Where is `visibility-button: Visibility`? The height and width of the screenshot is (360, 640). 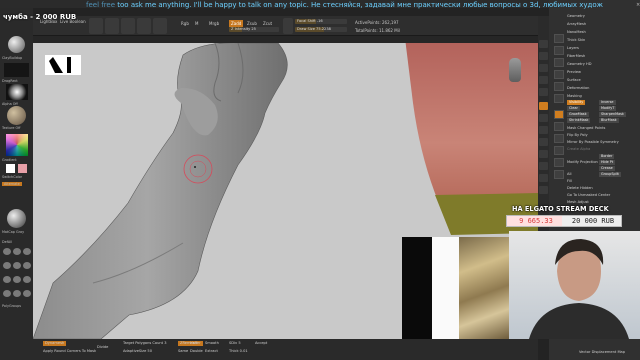
visibility-button: Visibility is located at coordinates (576, 102).